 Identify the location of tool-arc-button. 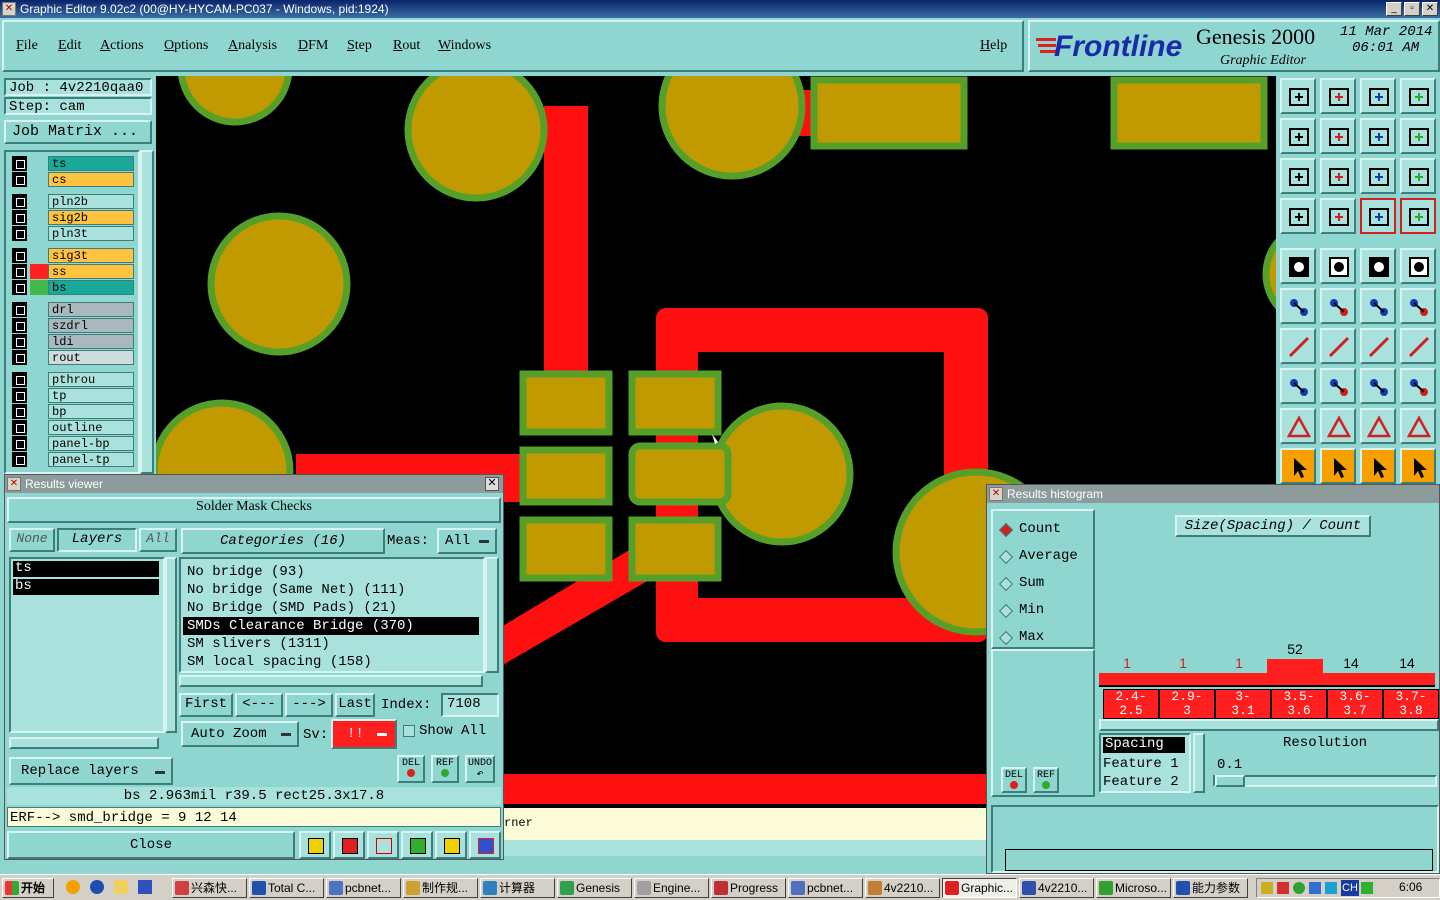
(1378, 346).